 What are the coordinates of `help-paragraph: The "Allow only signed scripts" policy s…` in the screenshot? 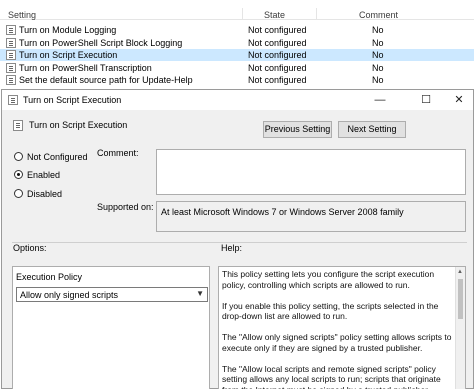 It's located at (337, 342).